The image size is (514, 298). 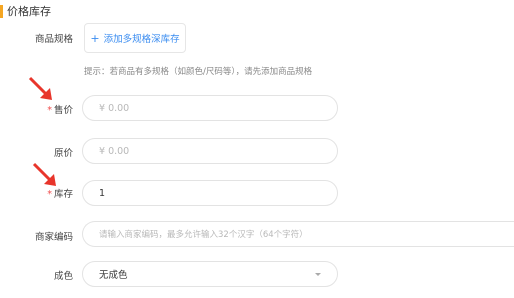 I want to click on merchant-code-label: 商家编码, so click(x=53, y=237).